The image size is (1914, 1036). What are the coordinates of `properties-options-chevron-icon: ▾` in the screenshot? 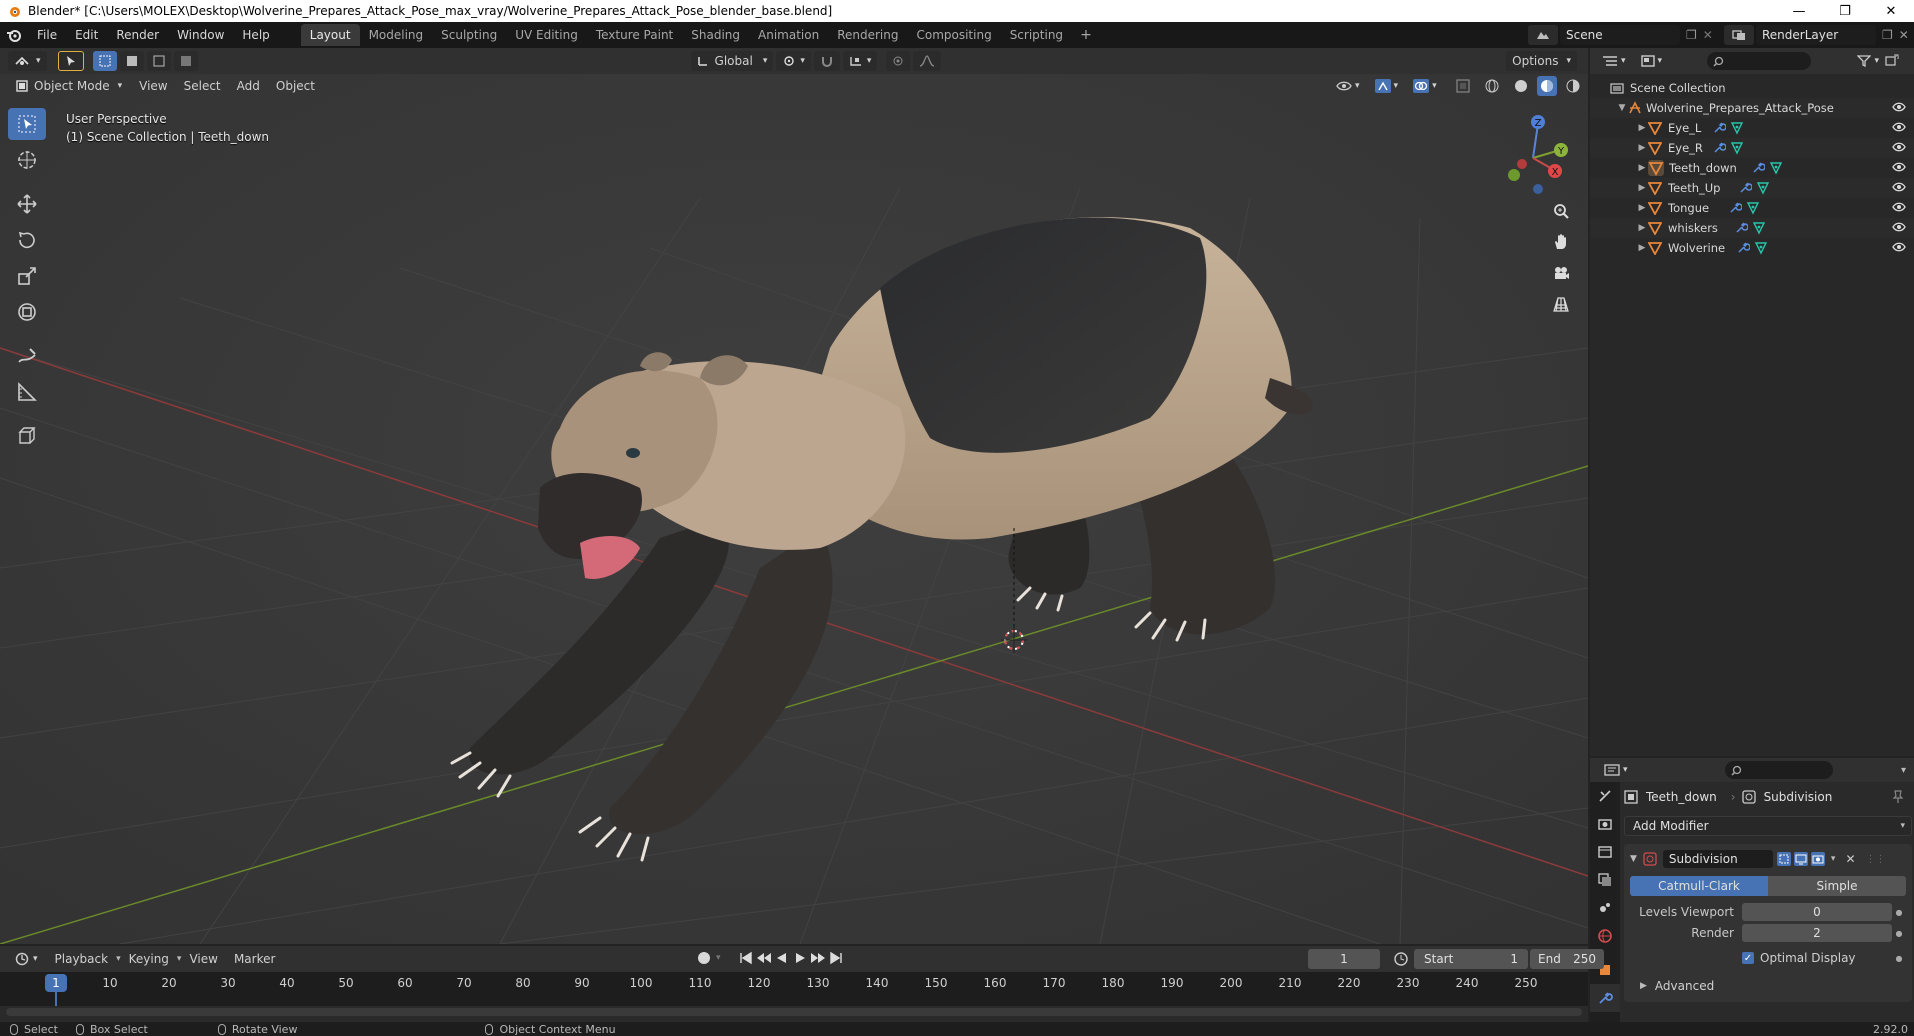 It's located at (1903, 770).